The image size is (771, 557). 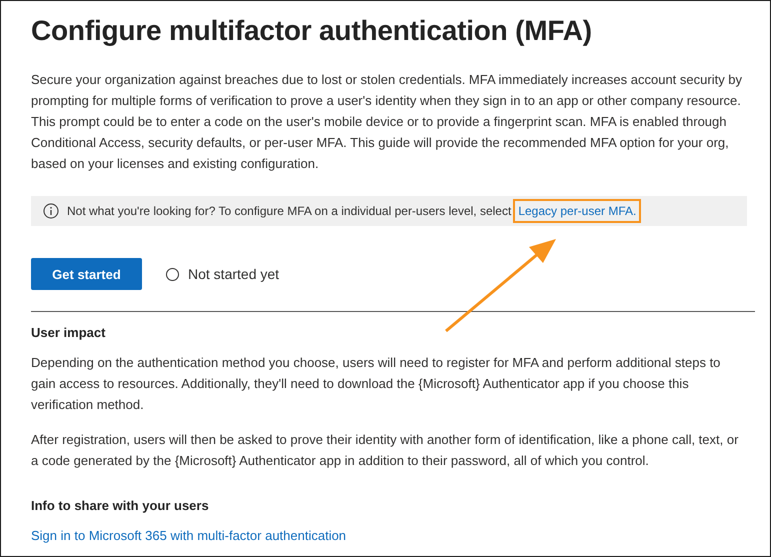 I want to click on help-link: Sign in to Microsoft 365 with multi-factor authentication, so click(x=188, y=535).